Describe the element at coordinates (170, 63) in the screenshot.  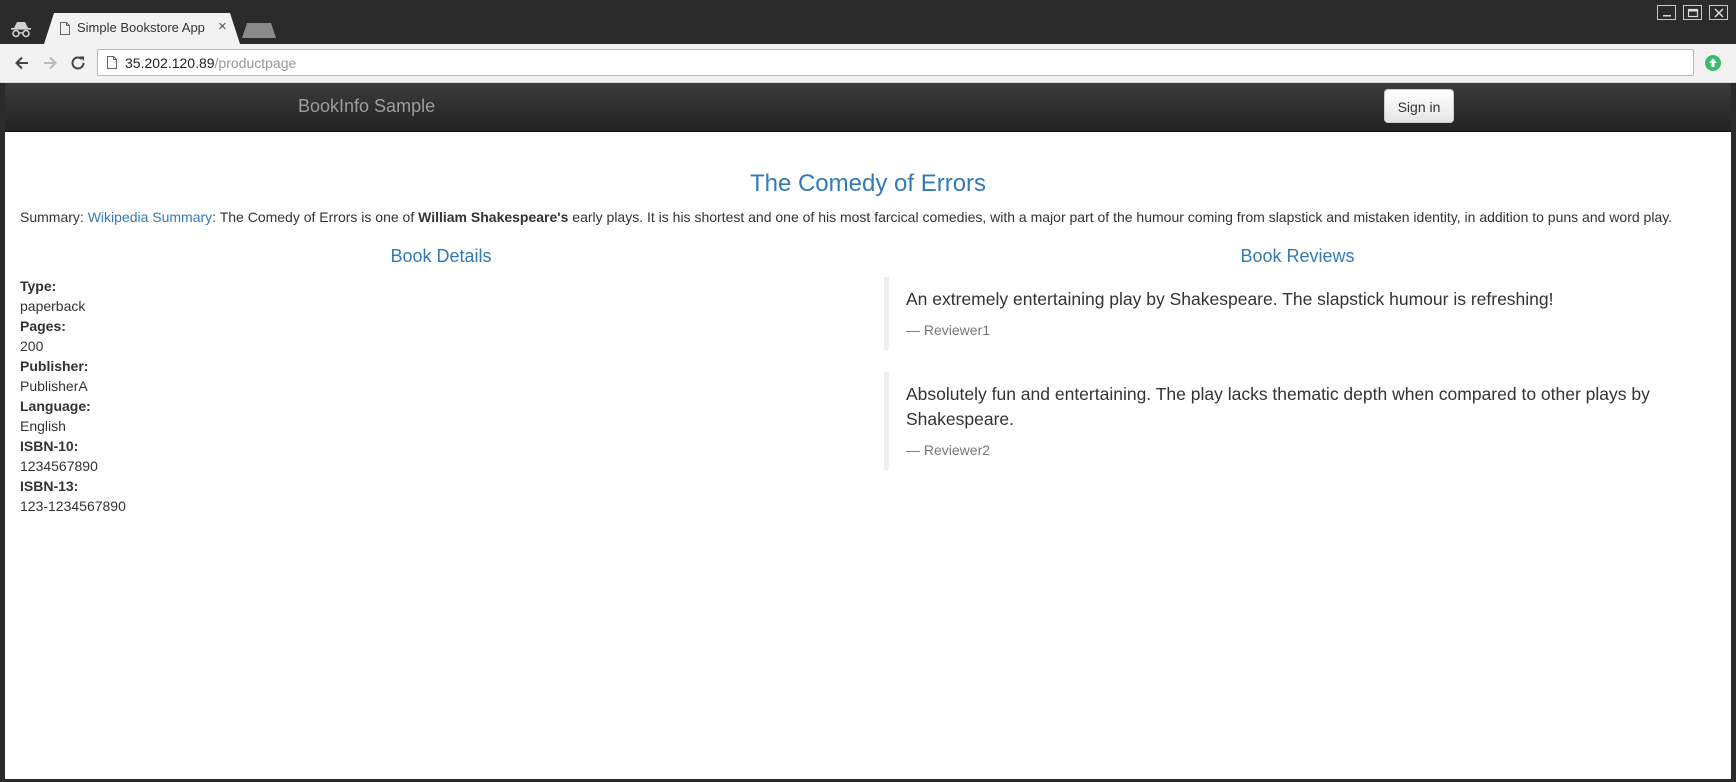
I see `url-host: 35.202.120.89` at that location.